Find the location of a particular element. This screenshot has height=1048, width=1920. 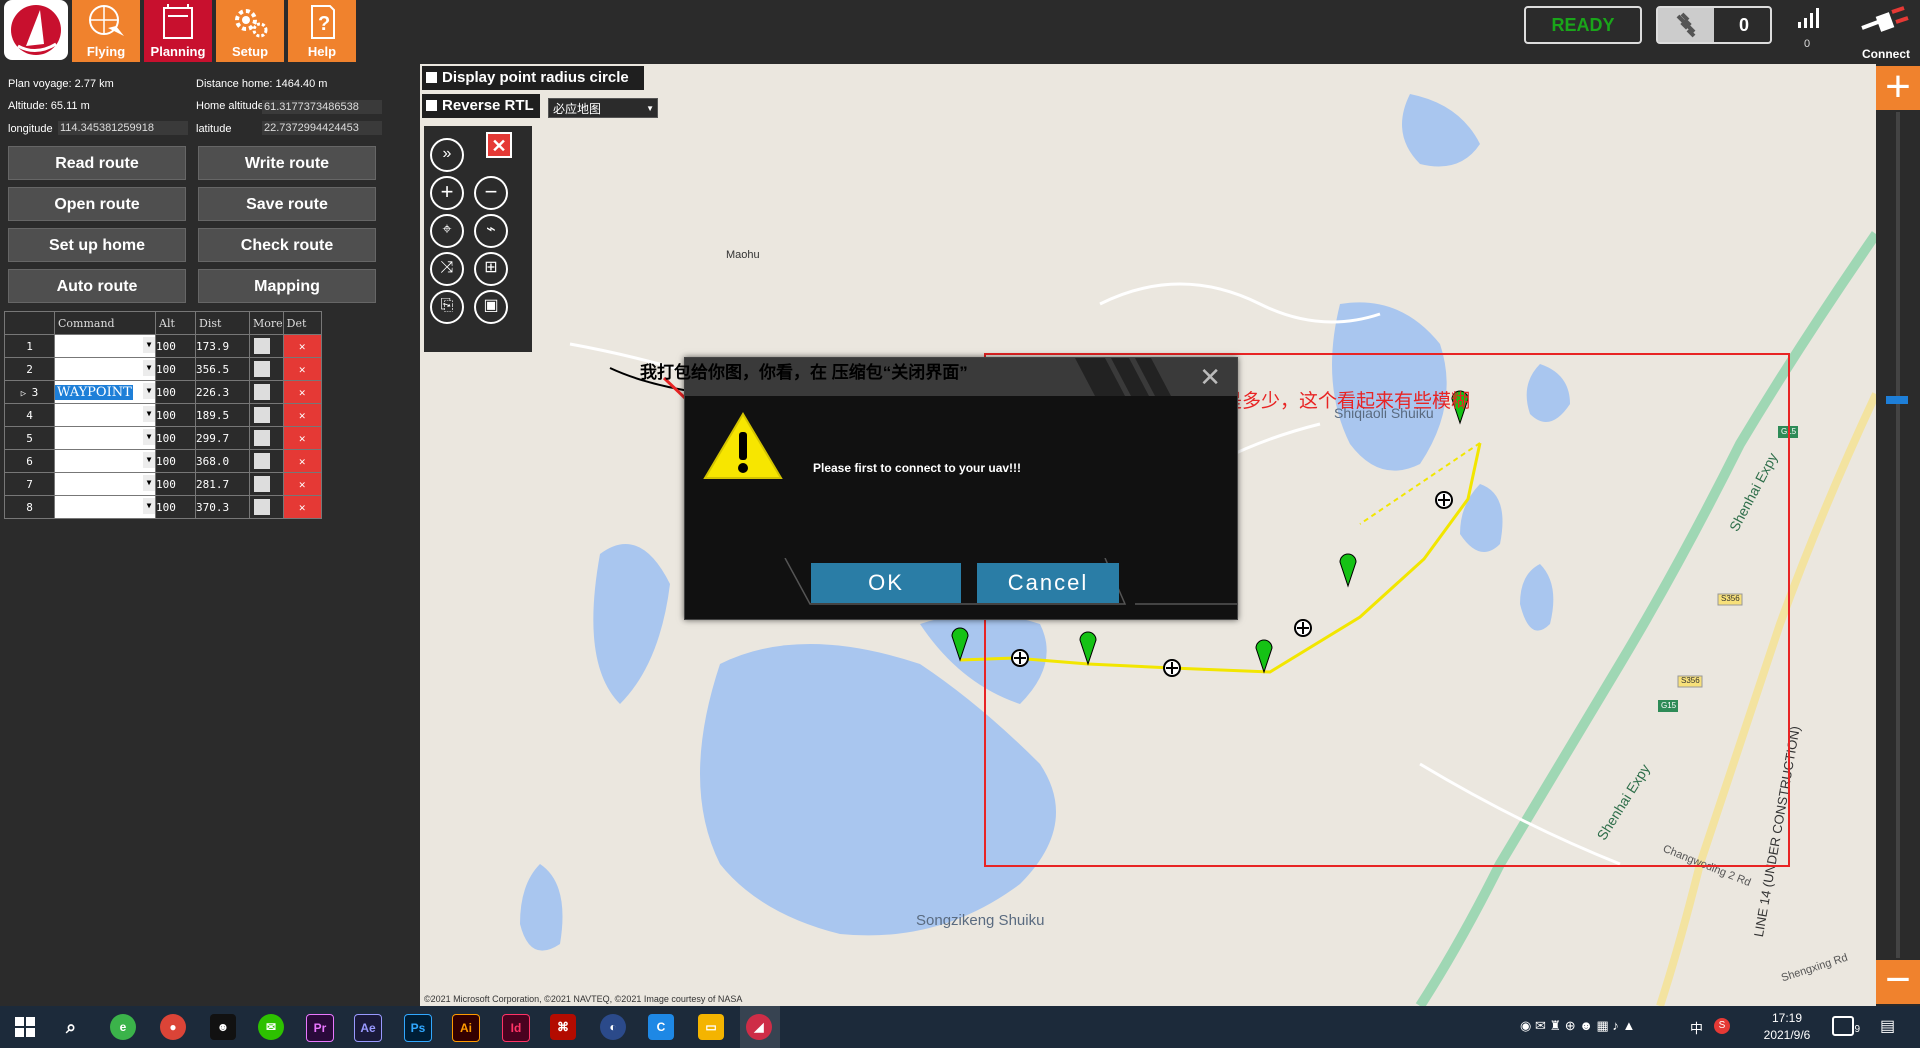

location-pin-icon: ⌖ is located at coordinates (447, 231).